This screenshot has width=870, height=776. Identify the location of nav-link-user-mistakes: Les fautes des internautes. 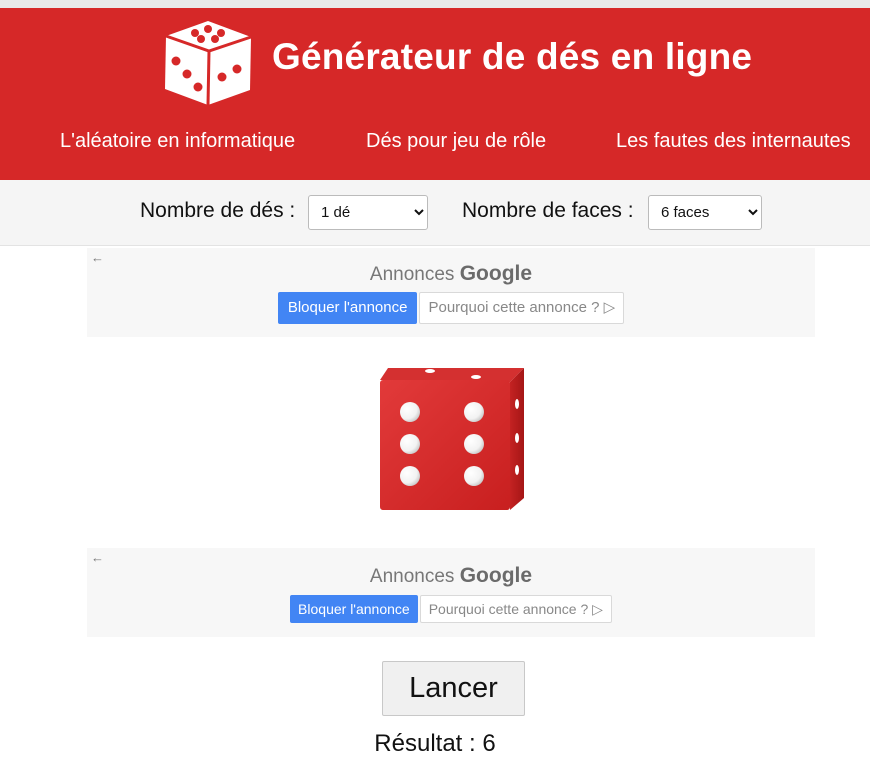
(733, 141).